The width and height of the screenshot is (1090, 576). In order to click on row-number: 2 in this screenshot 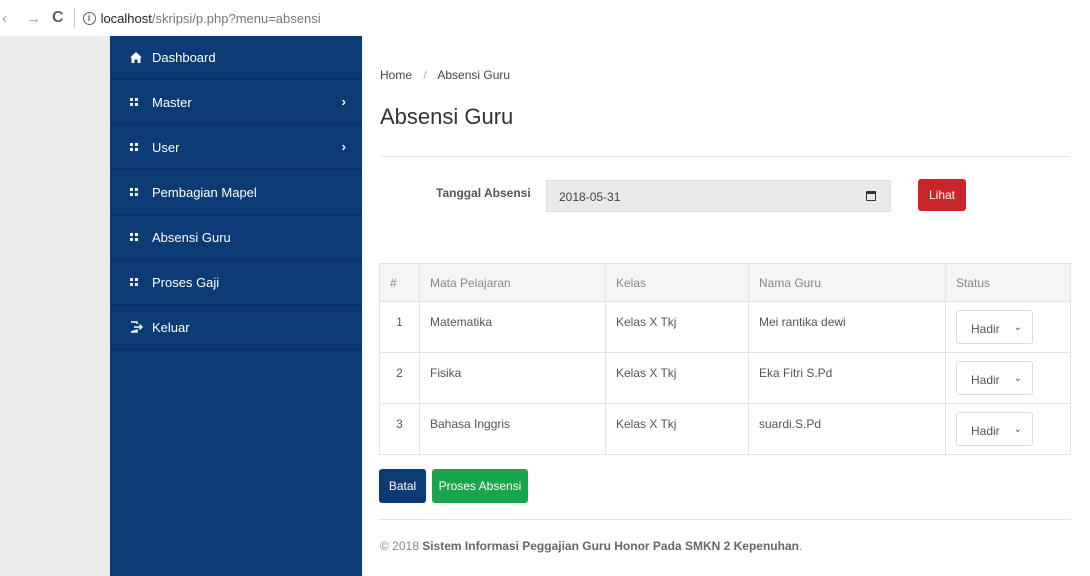, I will do `click(399, 378)`.